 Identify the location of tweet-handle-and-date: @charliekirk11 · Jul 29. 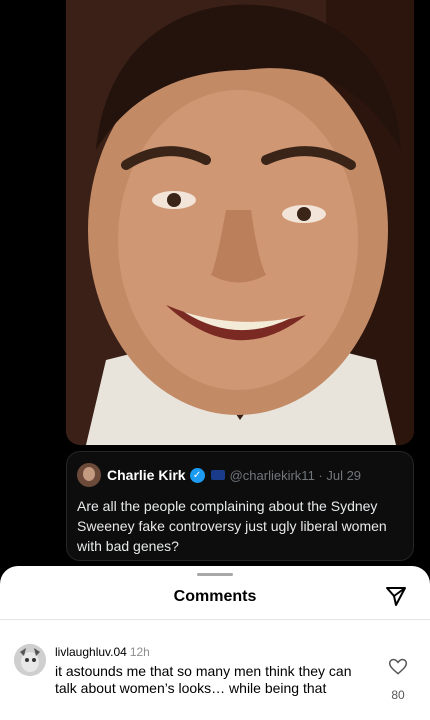
(295, 475).